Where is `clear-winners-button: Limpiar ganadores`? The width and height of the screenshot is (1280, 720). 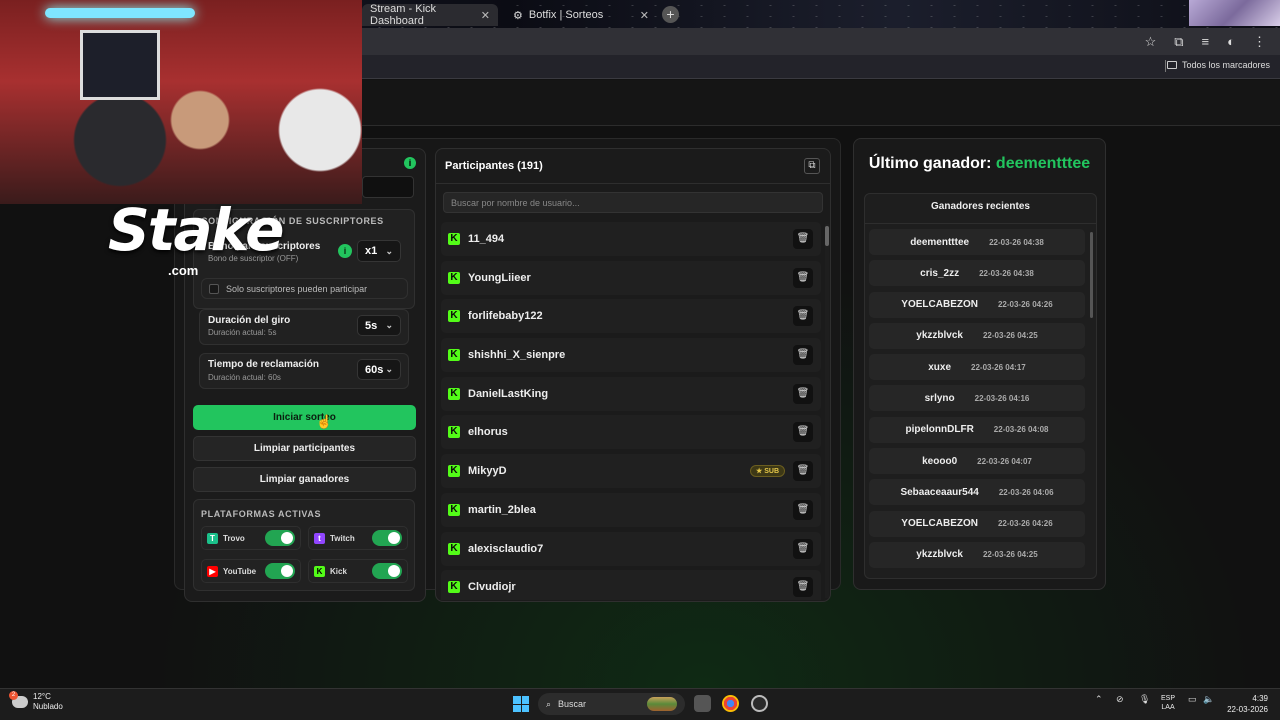
clear-winners-button: Limpiar ganadores is located at coordinates (304, 479).